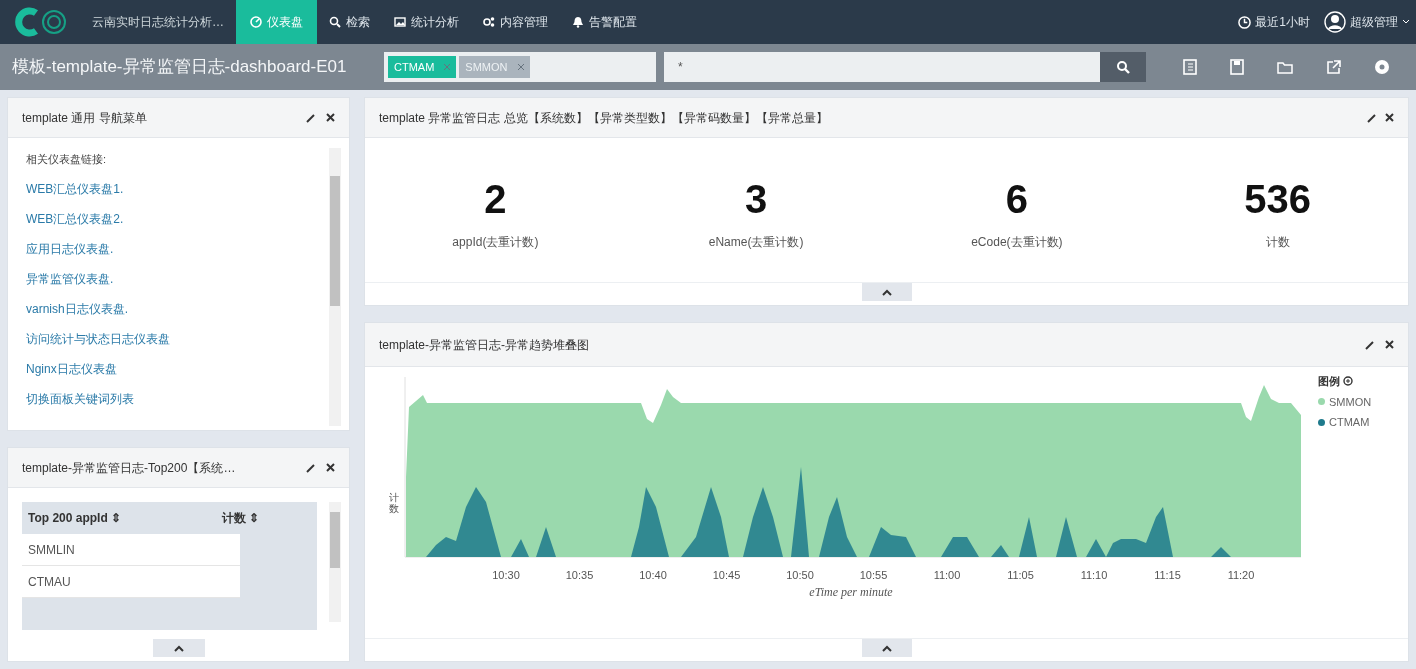 This screenshot has width=1416, height=669. What do you see at coordinates (131, 582) in the screenshot?
I see `table-cell: CTMAU` at bounding box center [131, 582].